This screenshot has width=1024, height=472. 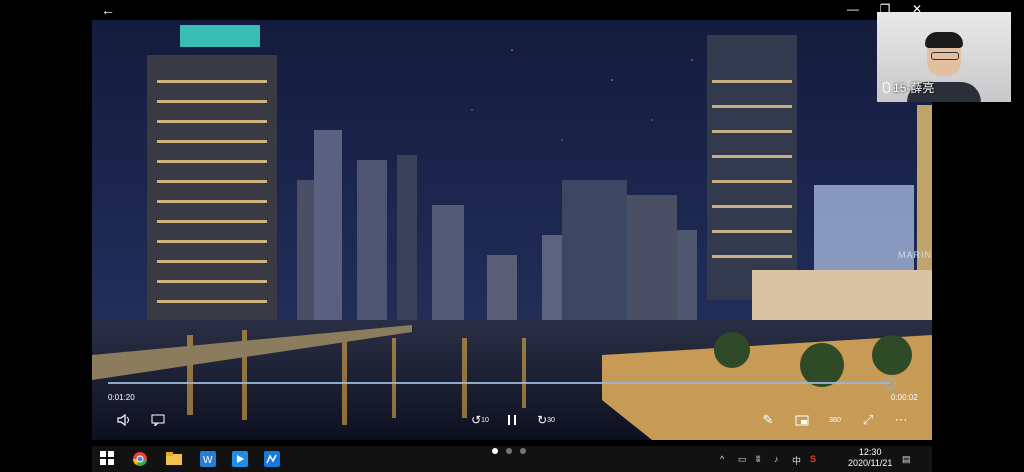 I want to click on back-arrow-icon: ←, so click(x=108, y=10).